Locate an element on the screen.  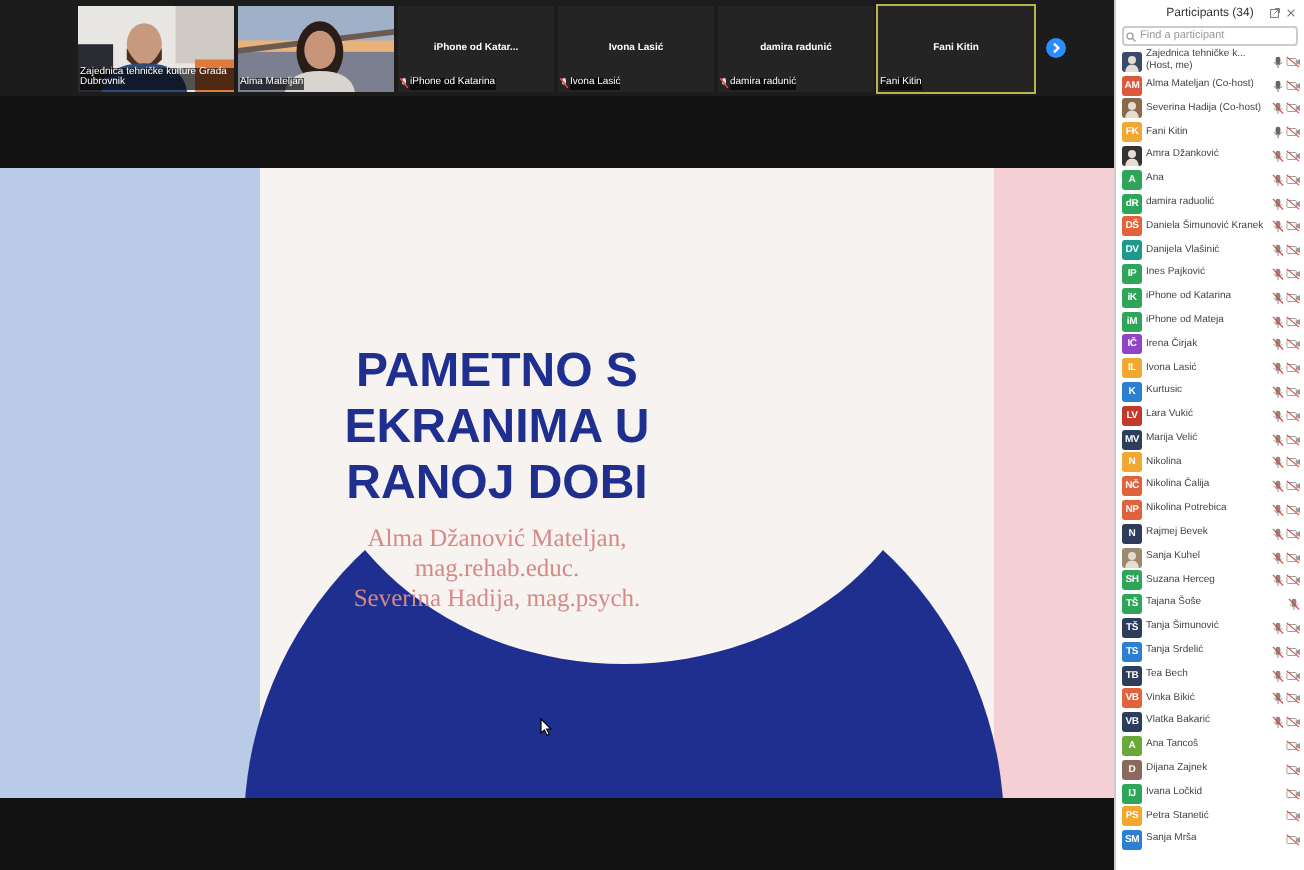
author-line: mag.rehab.educ. is located at coordinates (497, 569).